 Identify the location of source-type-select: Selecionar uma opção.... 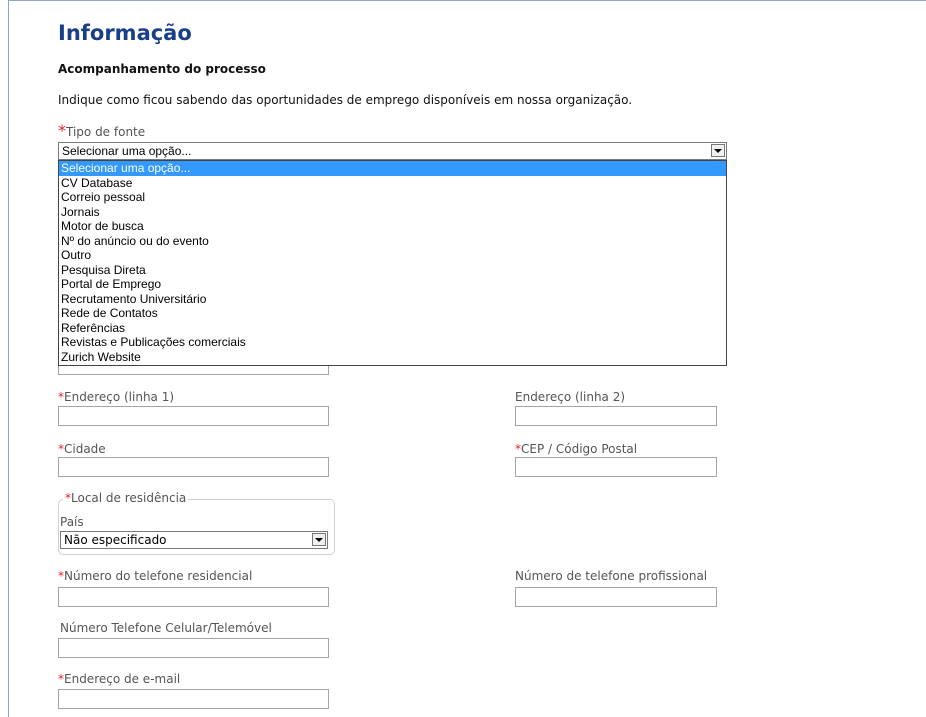
(392, 151).